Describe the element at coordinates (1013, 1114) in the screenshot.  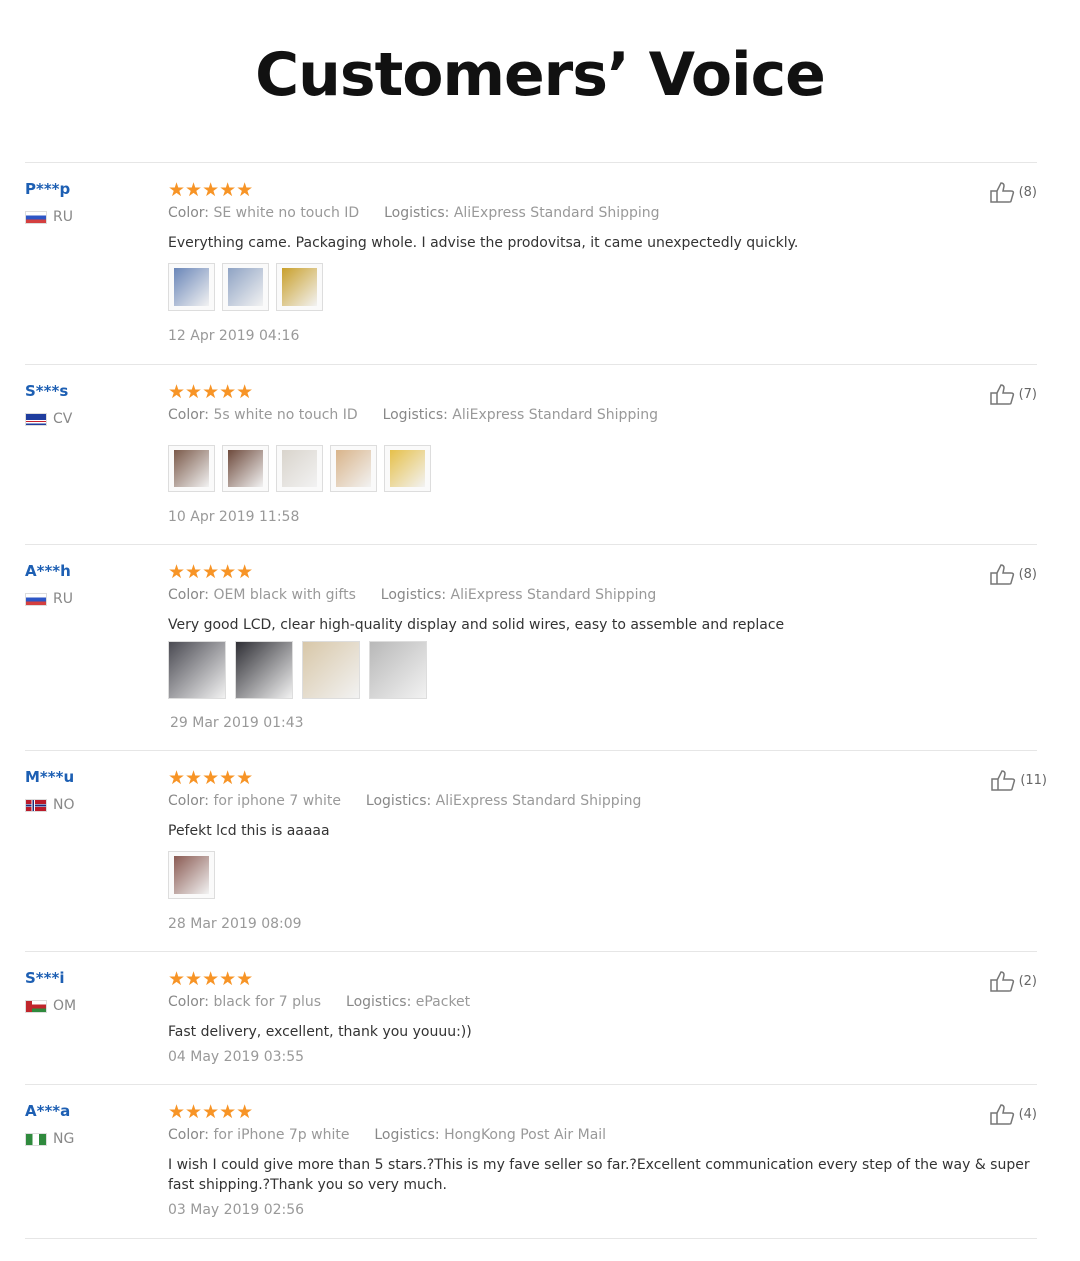
I see `helpful-button: (4)` at that location.